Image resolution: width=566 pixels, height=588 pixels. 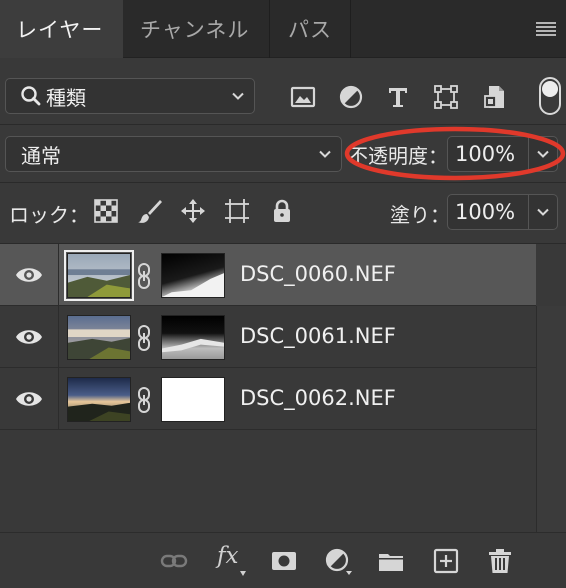 I want to click on layer-row: DSC_0060.NEF, so click(x=268, y=275).